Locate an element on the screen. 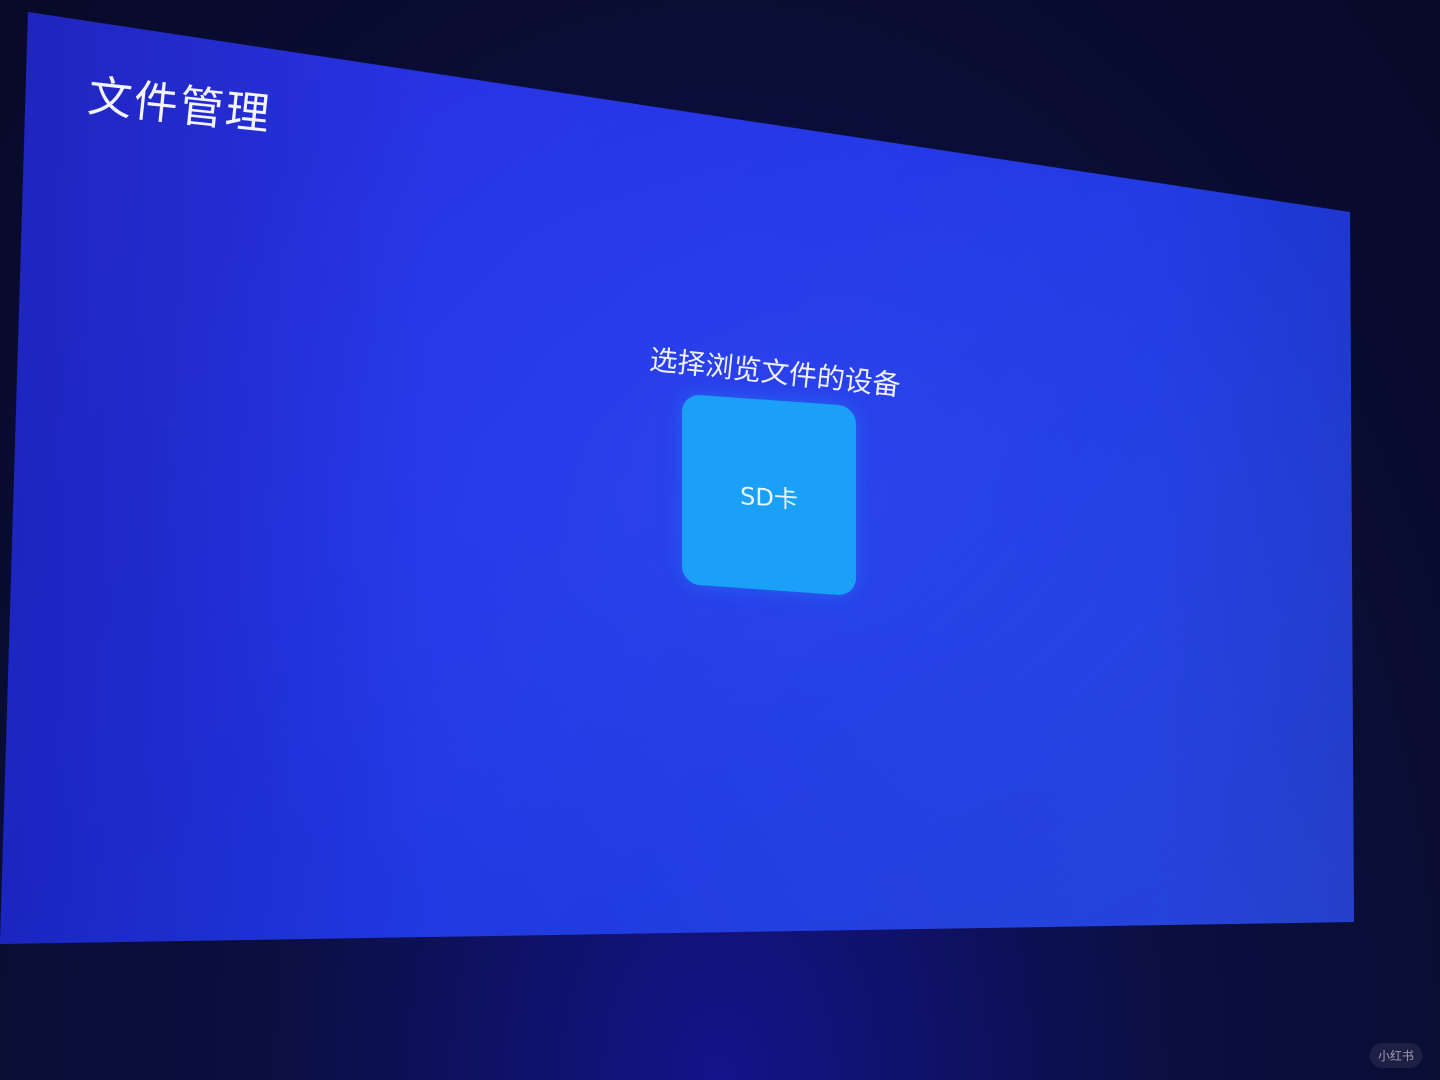 The image size is (1440, 1080). device-tile-sd-card: SD卡 is located at coordinates (769, 495).